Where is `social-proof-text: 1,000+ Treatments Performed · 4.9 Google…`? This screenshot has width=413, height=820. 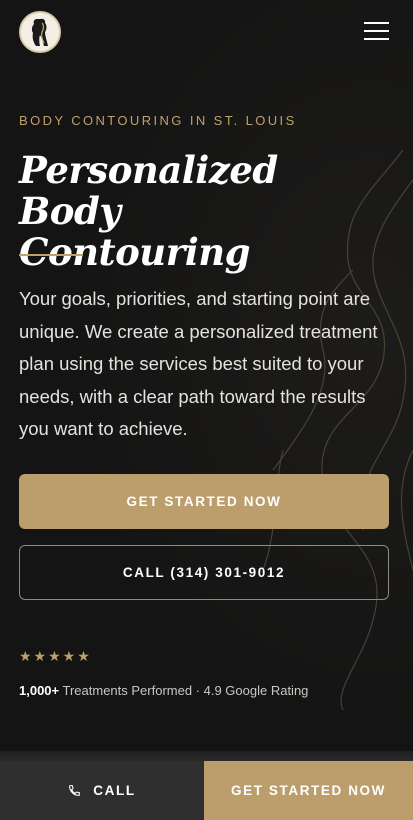 social-proof-text: 1,000+ Treatments Performed · 4.9 Google… is located at coordinates (163, 690).